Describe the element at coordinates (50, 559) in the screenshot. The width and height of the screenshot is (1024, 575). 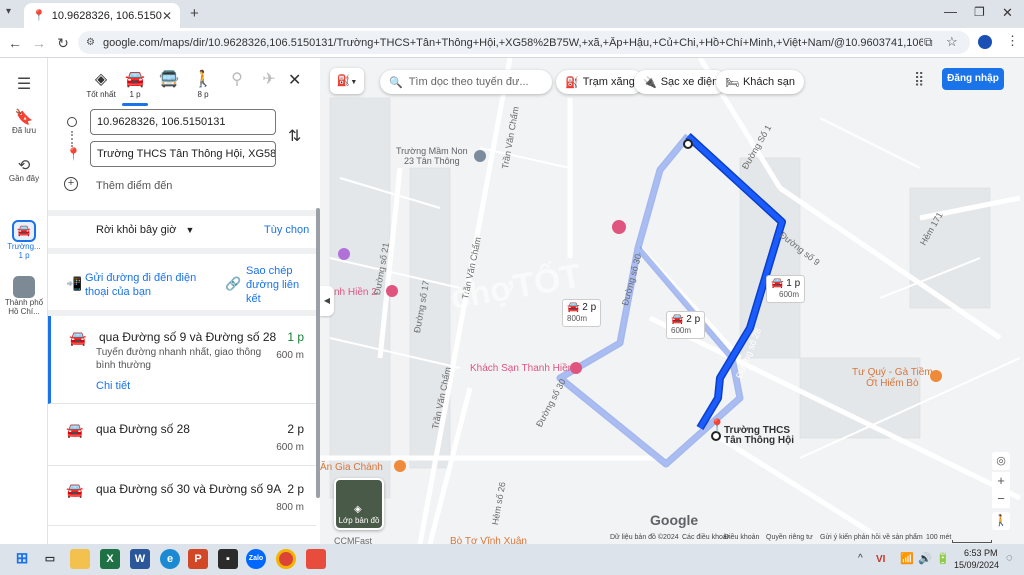
I see `task-view-icon: ▭` at that location.